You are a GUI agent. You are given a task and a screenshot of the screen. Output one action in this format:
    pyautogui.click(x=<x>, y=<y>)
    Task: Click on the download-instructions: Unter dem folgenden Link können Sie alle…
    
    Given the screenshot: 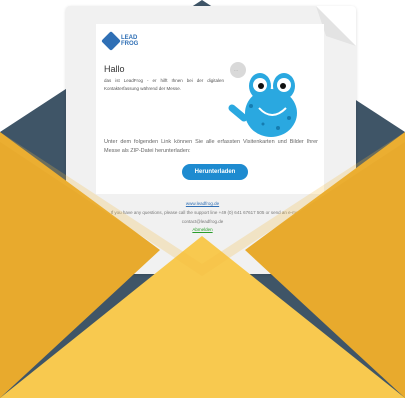 What is the action you would take?
    pyautogui.click(x=211, y=146)
    